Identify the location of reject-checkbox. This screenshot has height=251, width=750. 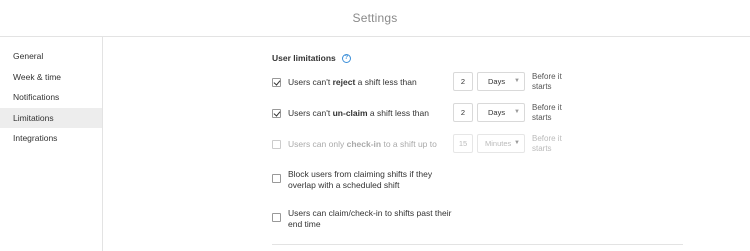
(276, 82).